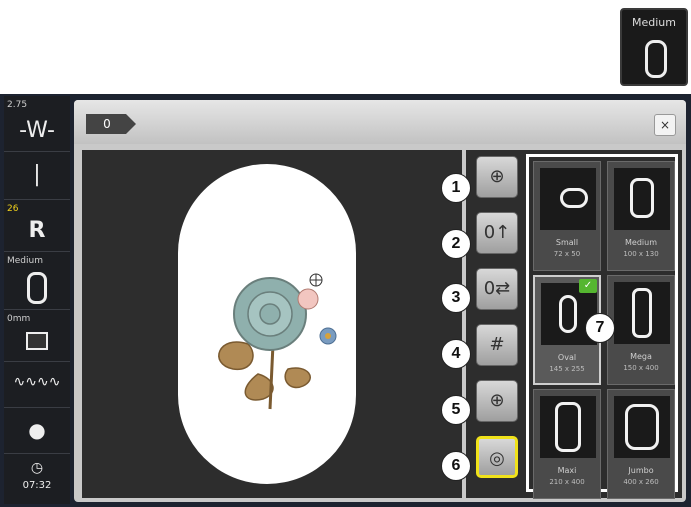 Image resolution: width=691 pixels, height=507 pixels. I want to click on oval-hoop-icon, so click(568, 314).